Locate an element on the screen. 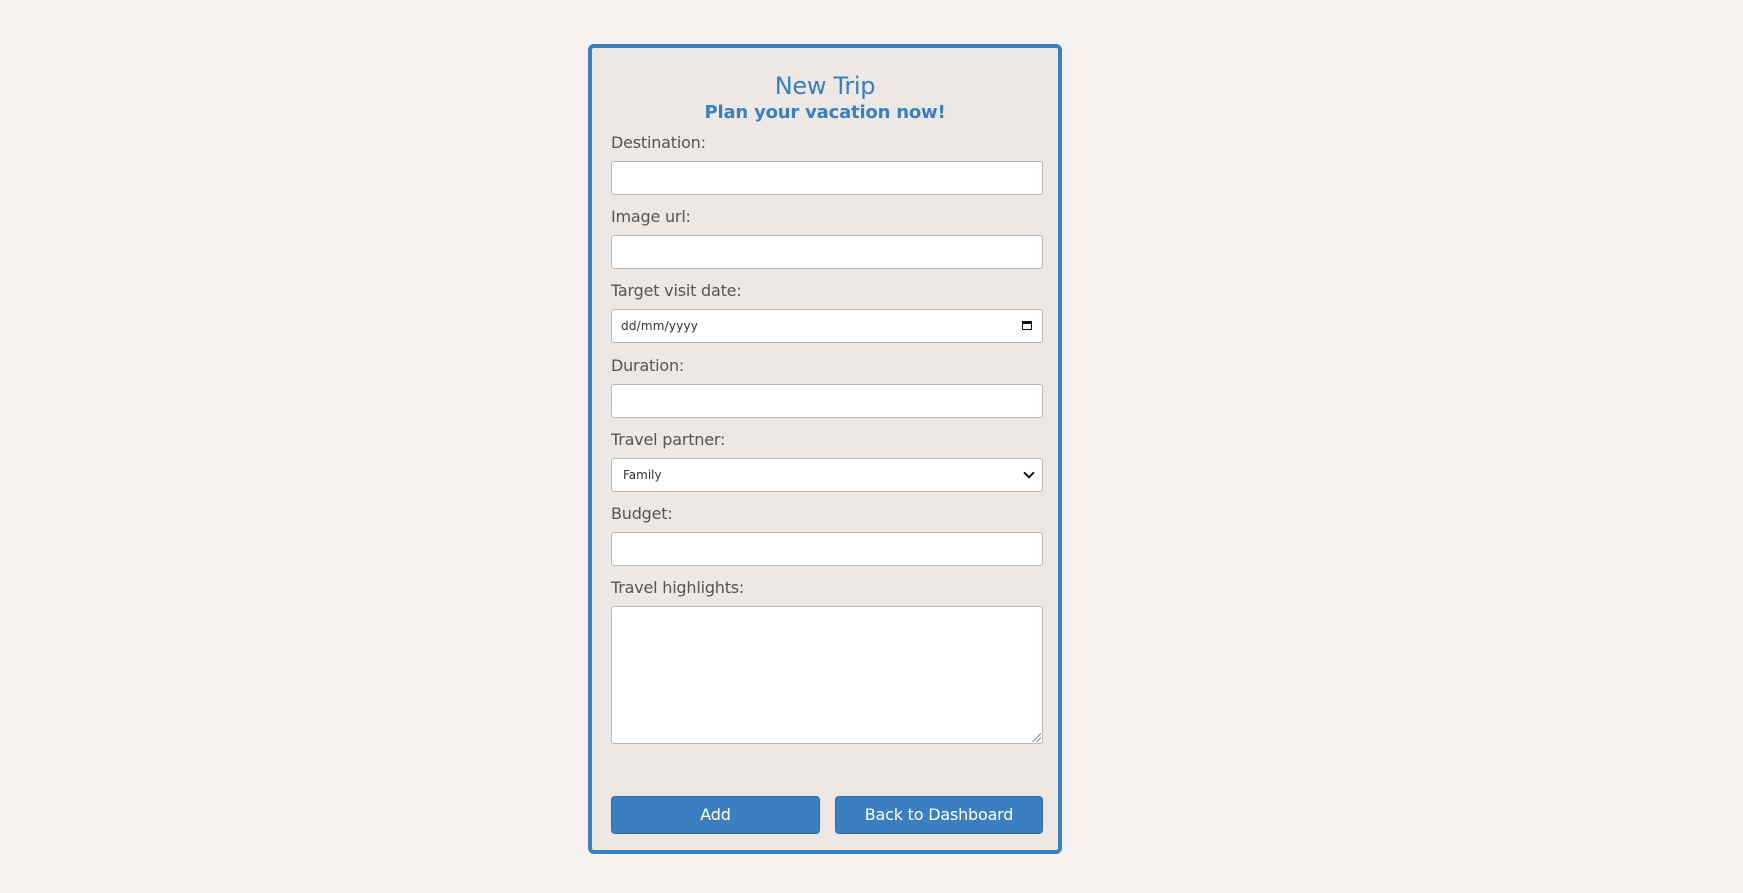  destination-group: Destination: is located at coordinates (827, 164).